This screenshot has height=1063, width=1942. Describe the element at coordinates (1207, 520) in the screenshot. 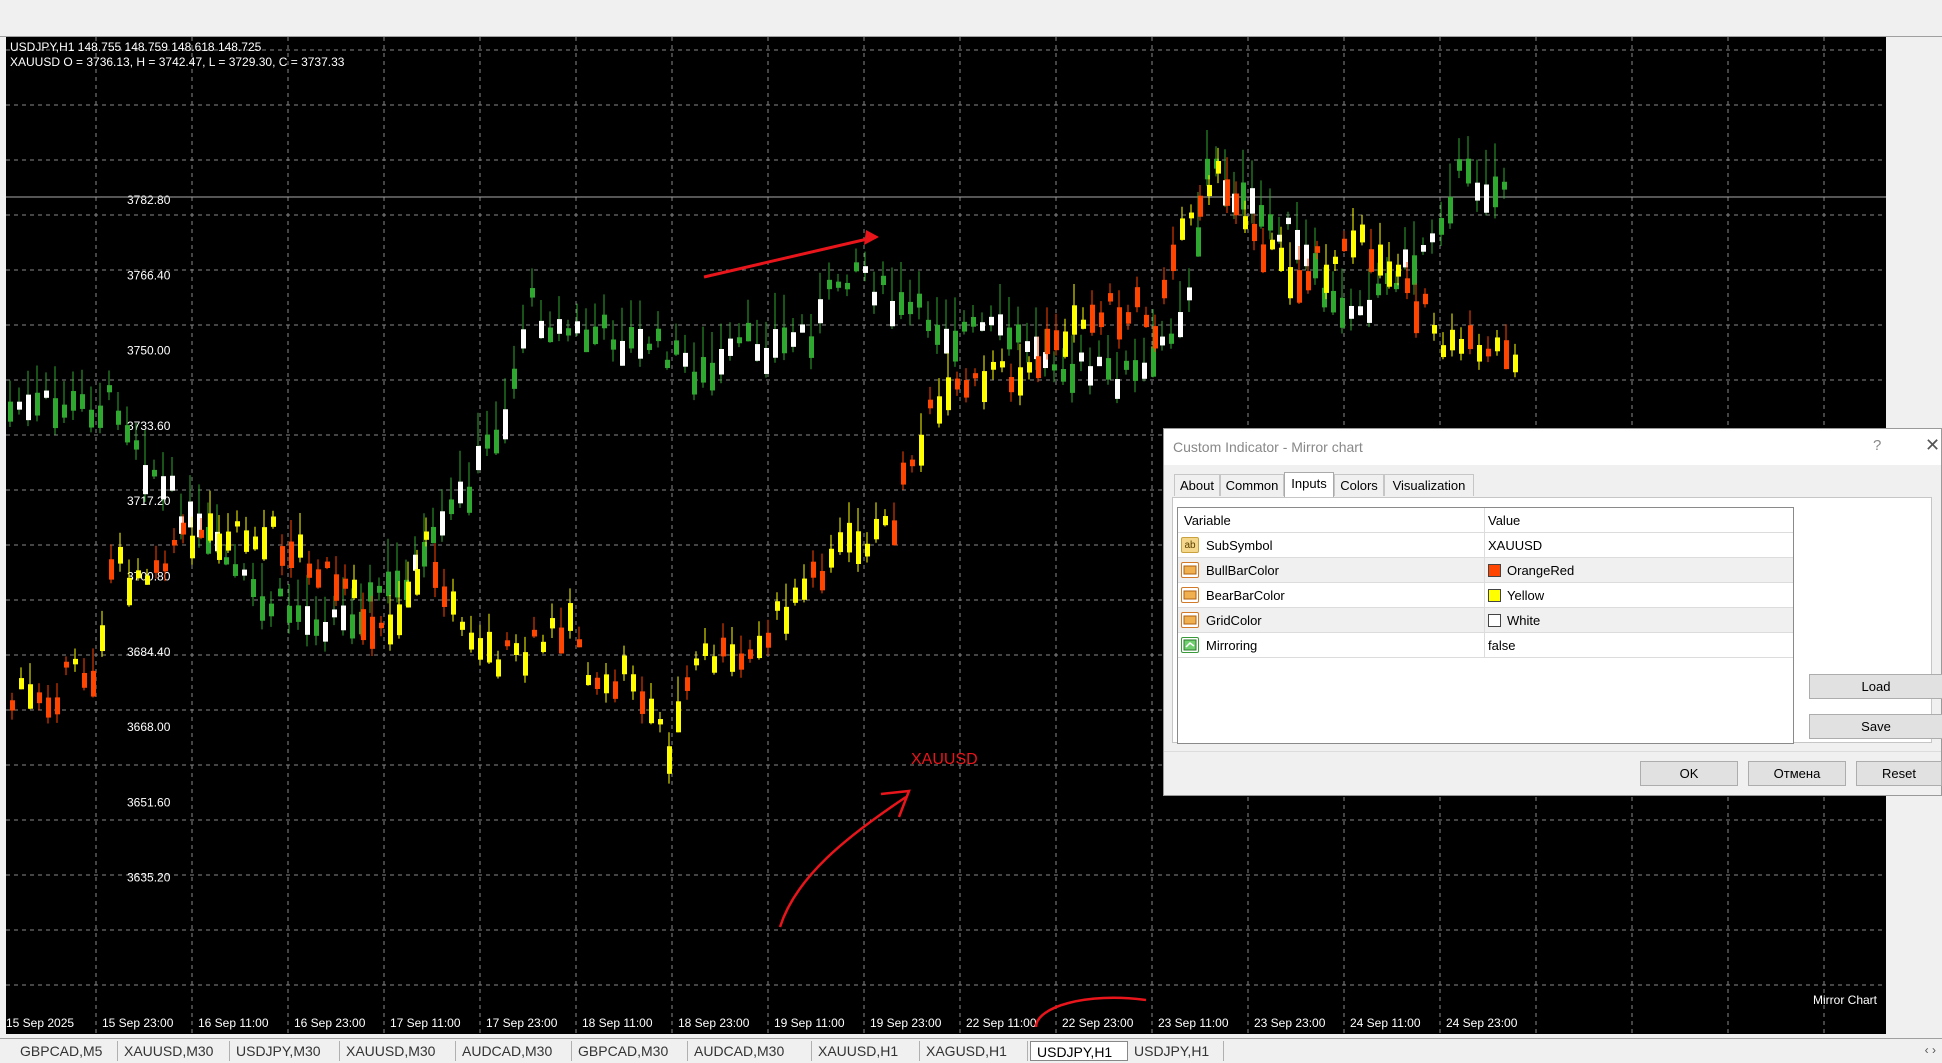

I see `header-variable: Variable` at that location.